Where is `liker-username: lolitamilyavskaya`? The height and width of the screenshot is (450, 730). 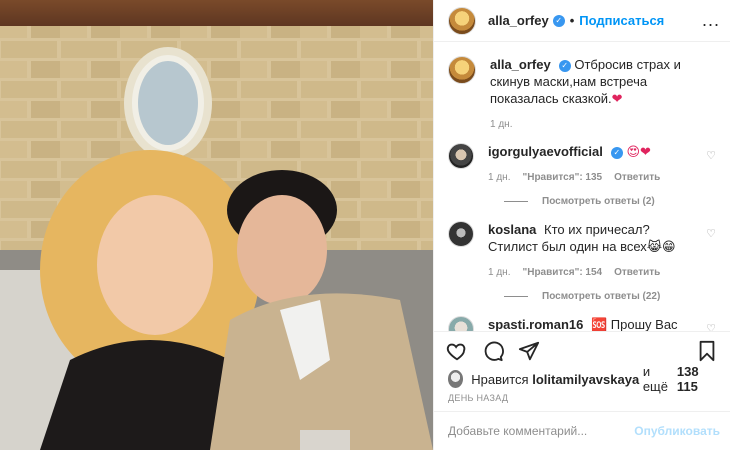 liker-username: lolitamilyavskaya is located at coordinates (585, 379).